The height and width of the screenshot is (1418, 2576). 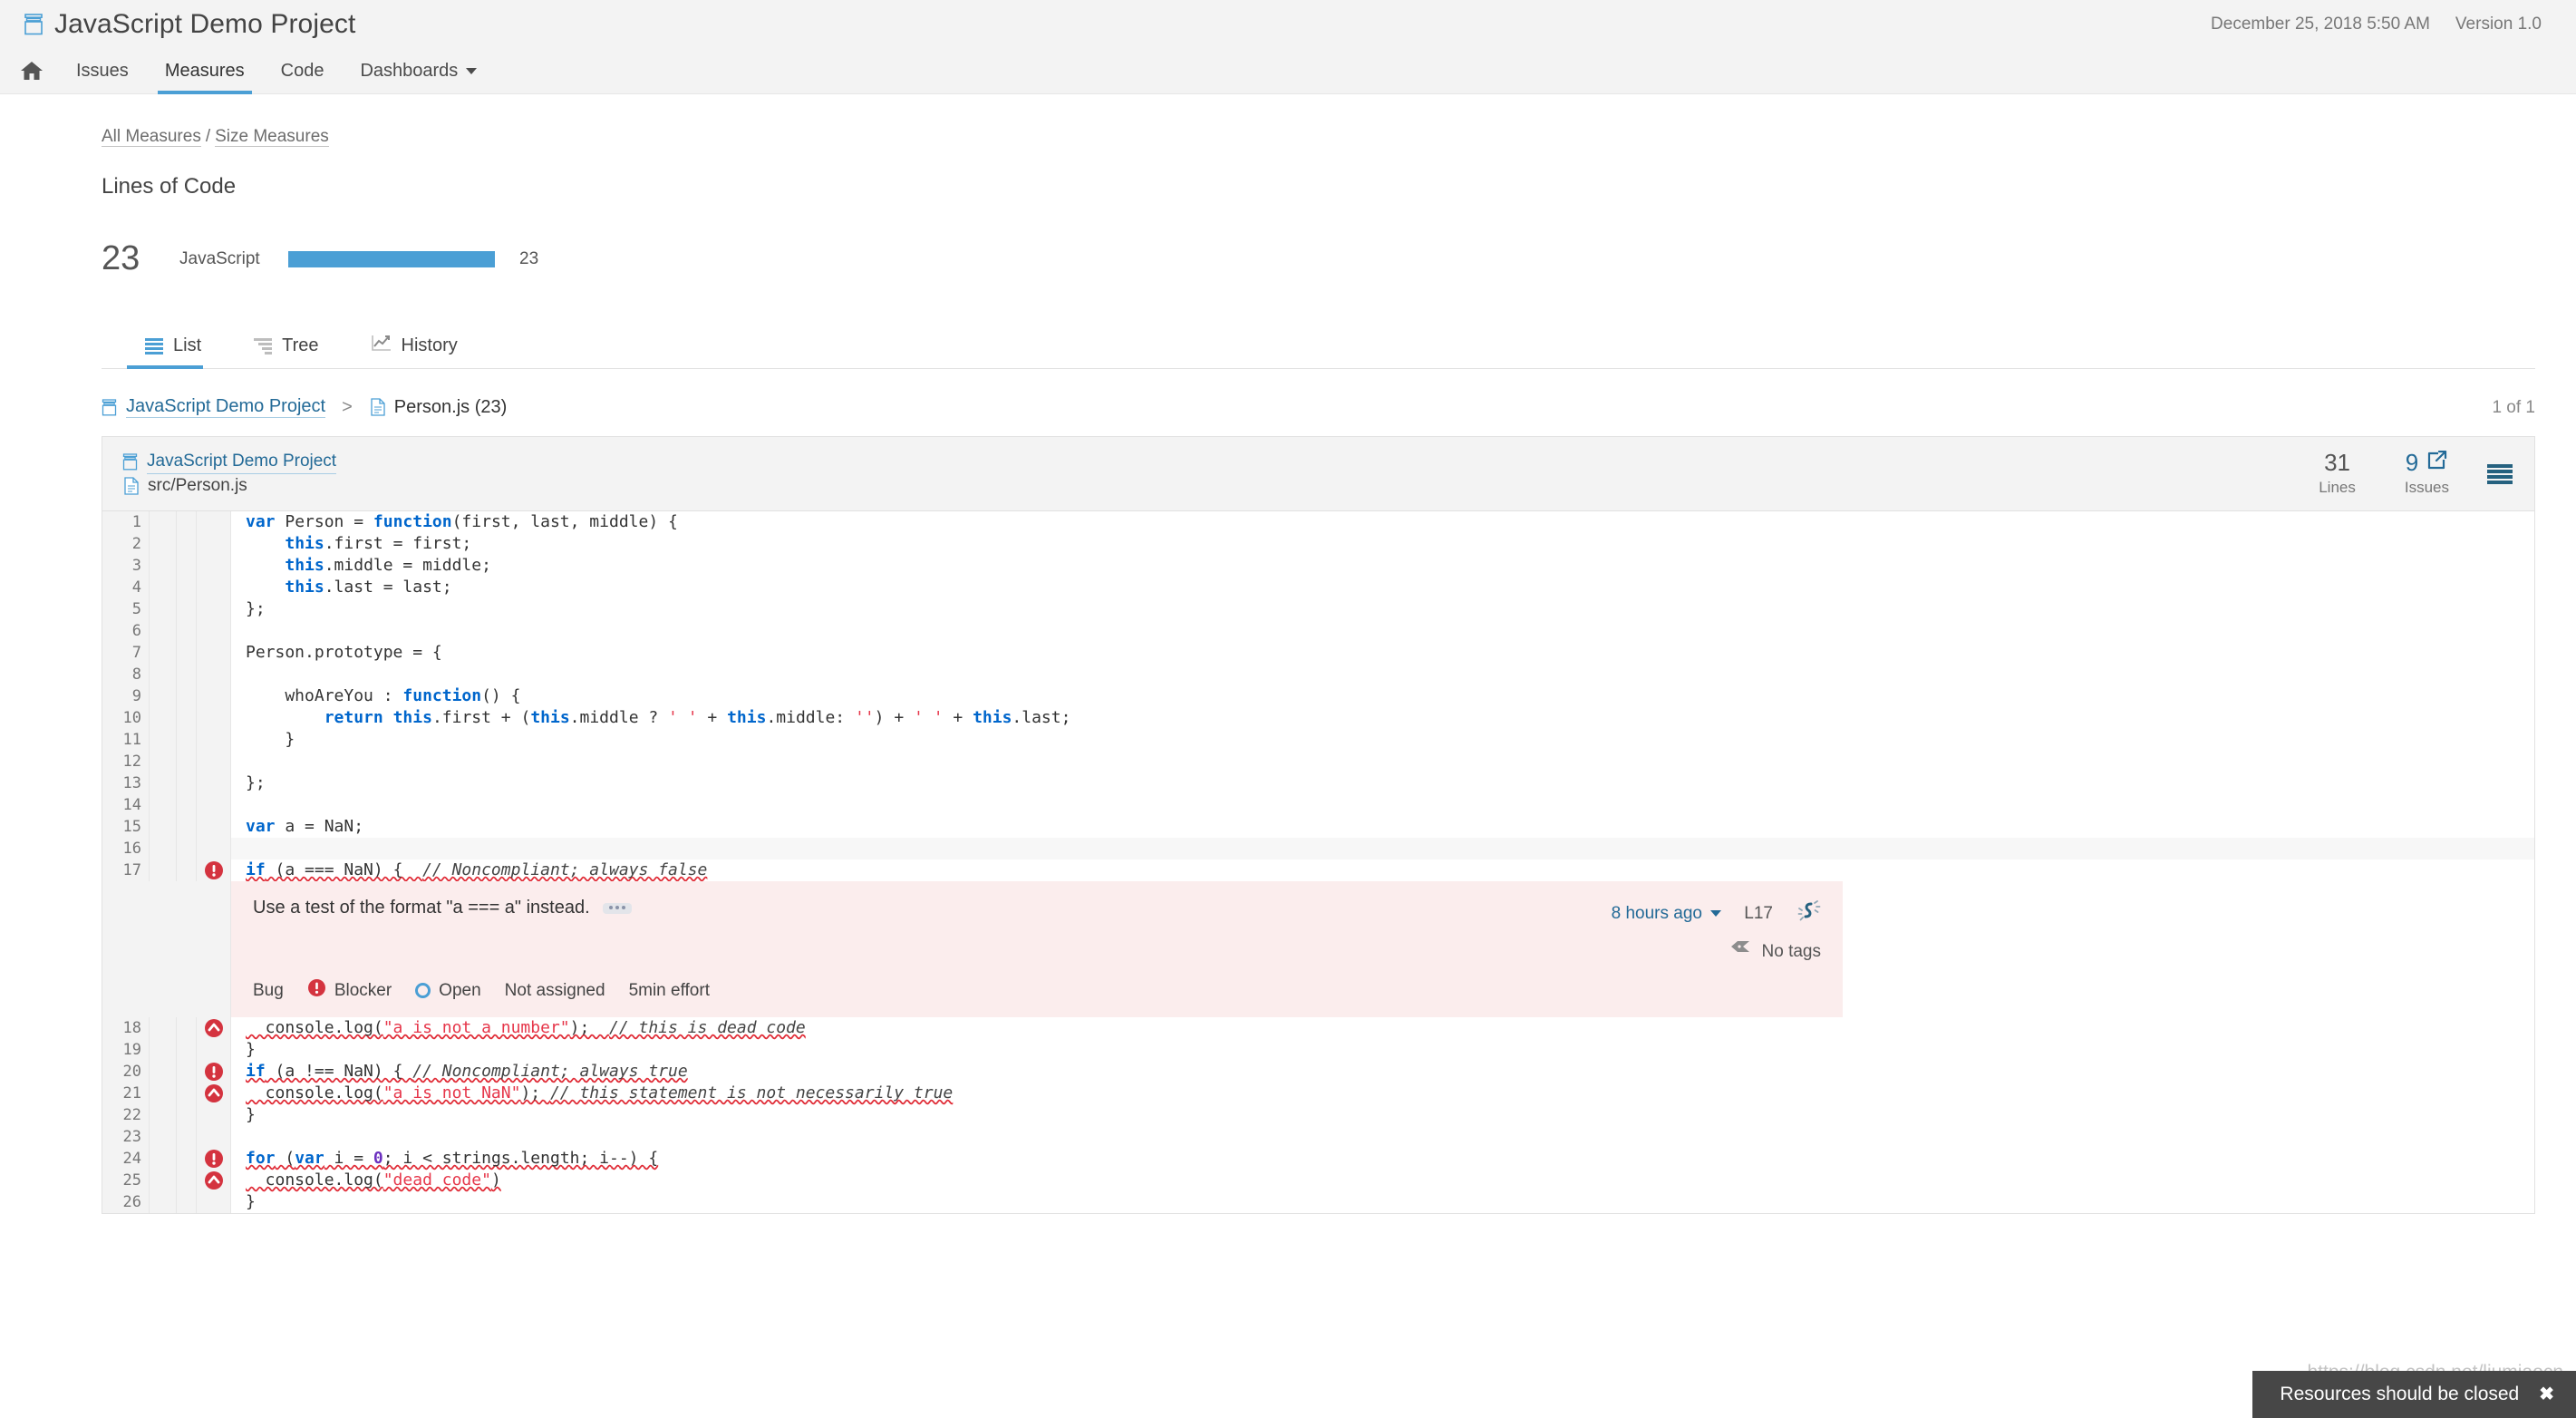 What do you see at coordinates (126, 674) in the screenshot?
I see `line-number: 8` at bounding box center [126, 674].